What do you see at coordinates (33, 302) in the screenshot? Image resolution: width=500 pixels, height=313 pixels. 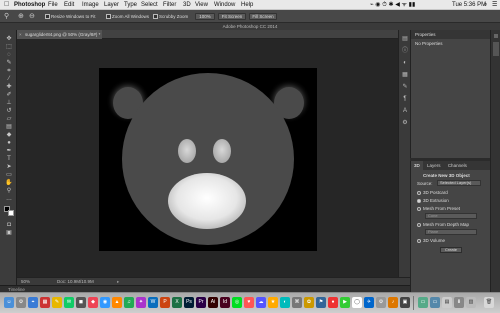 I see `safari-icon: ⌖` at bounding box center [33, 302].